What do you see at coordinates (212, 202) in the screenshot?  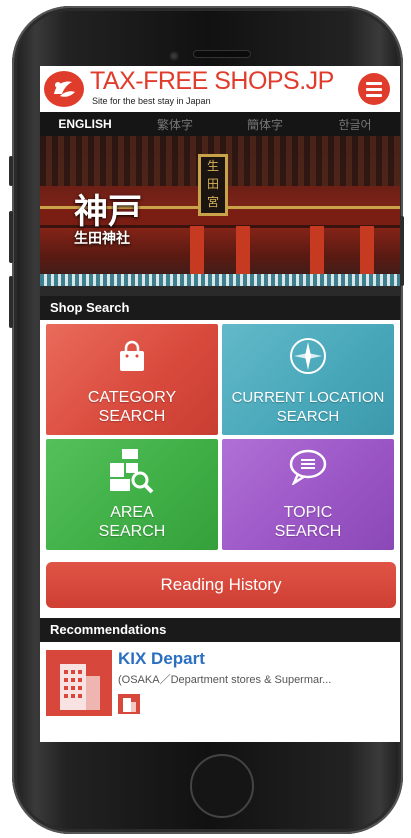 I see `plaque-char: 宮` at bounding box center [212, 202].